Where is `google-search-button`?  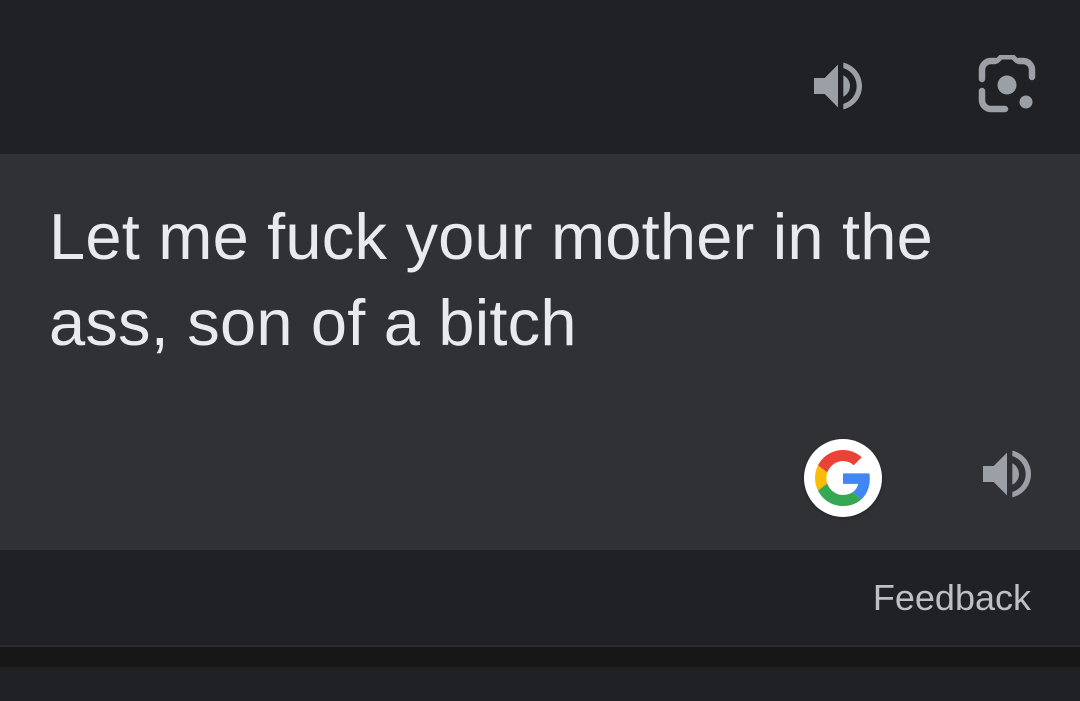
google-search-button is located at coordinates (843, 478).